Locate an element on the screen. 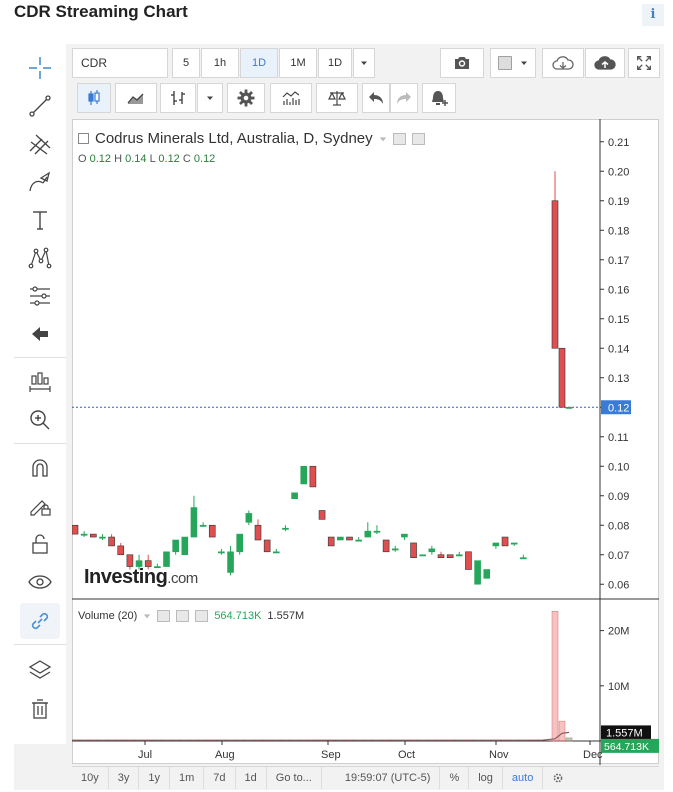  volume-close-mini-icon is located at coordinates (202, 616).